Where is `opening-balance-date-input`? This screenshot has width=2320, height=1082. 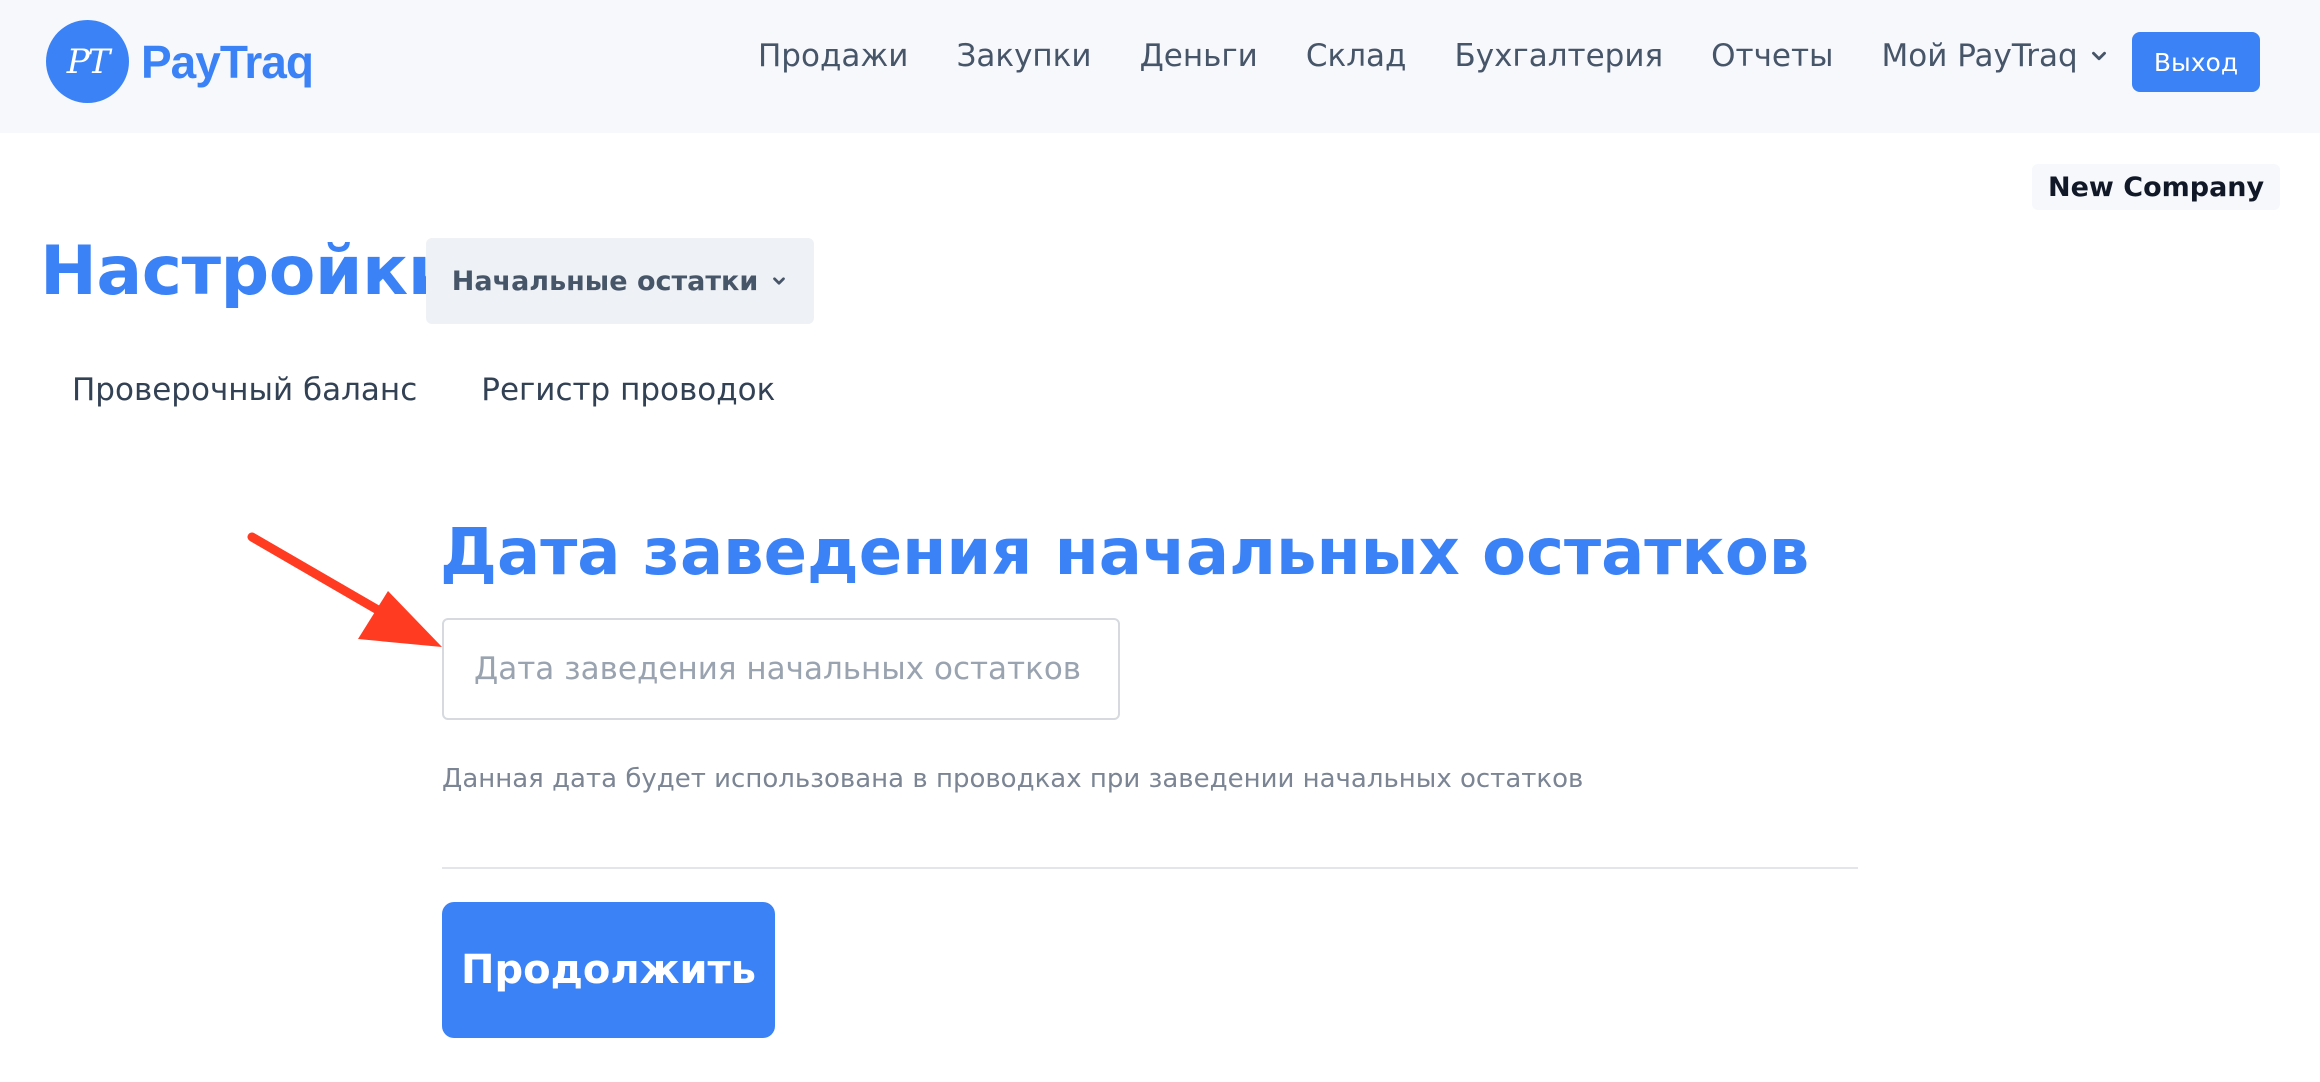 opening-balance-date-input is located at coordinates (781, 669).